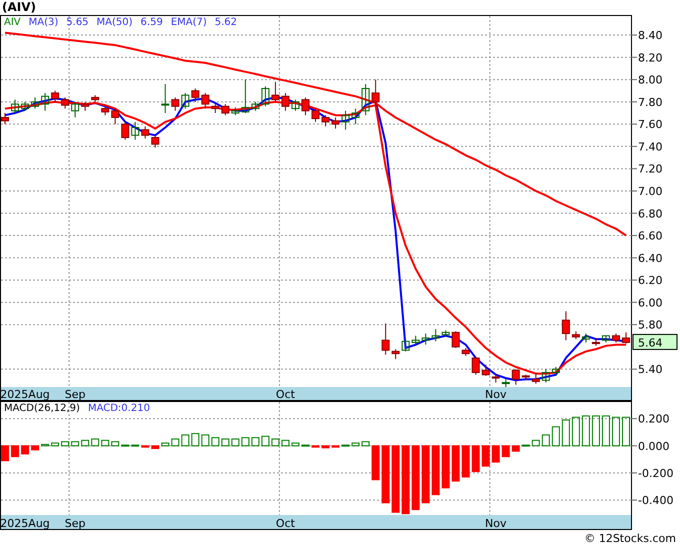 This screenshot has width=680, height=546. I want to click on axis-label: 8.00, so click(646, 80).